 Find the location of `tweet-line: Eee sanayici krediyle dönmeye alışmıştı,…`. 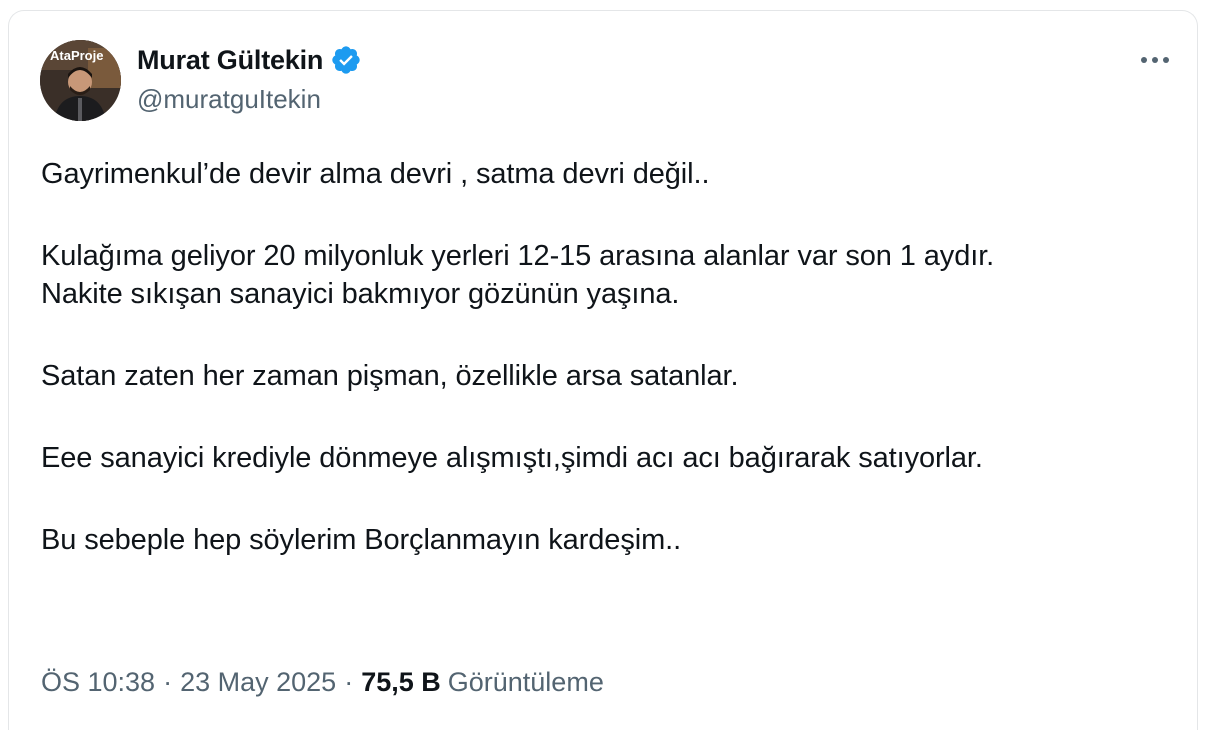

tweet-line: Eee sanayici krediyle dönmeye alışmıştı,… is located at coordinates (512, 458).